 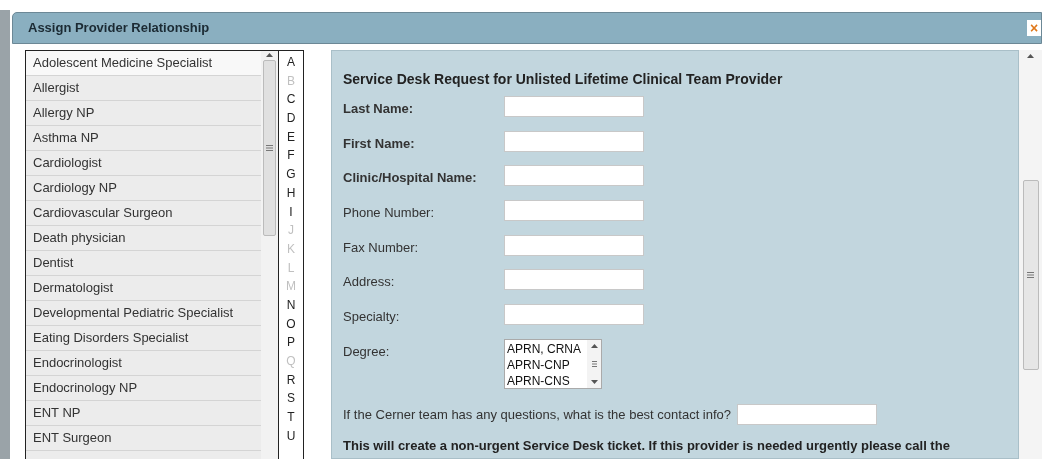 What do you see at coordinates (369, 282) in the screenshot?
I see `field-label: Address:` at bounding box center [369, 282].